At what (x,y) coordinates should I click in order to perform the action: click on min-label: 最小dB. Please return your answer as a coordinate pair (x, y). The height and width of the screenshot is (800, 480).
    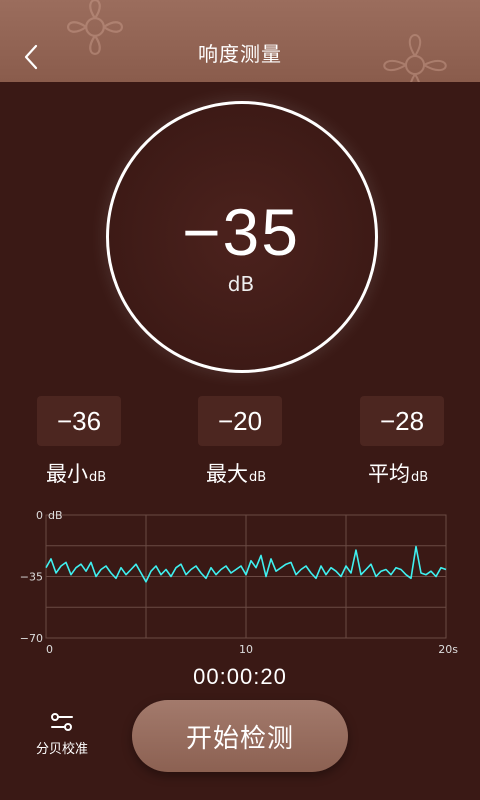
    Looking at the image, I should click on (76, 473).